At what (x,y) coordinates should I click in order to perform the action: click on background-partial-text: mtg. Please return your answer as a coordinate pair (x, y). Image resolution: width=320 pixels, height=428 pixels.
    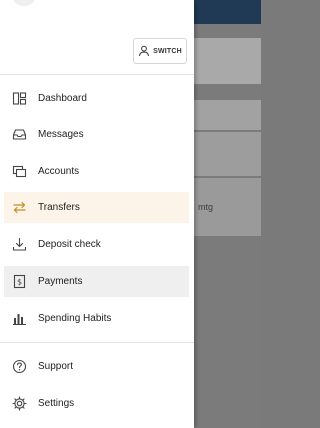
    Looking at the image, I should click on (206, 207).